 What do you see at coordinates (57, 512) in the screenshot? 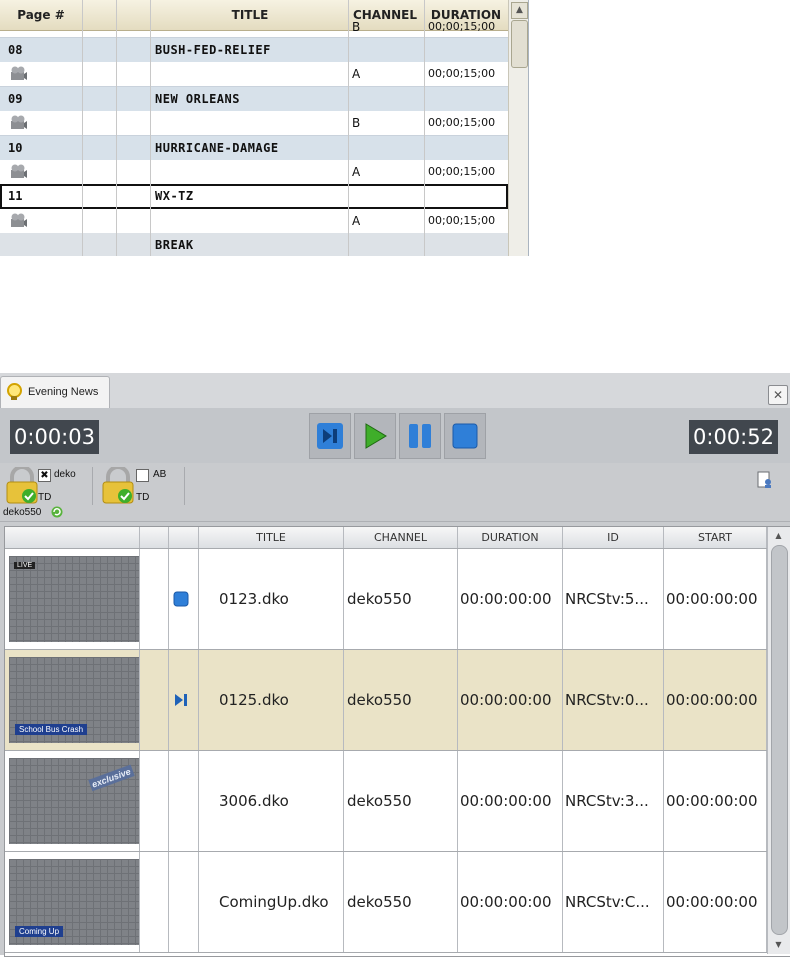
I see `refresh-icon` at bounding box center [57, 512].